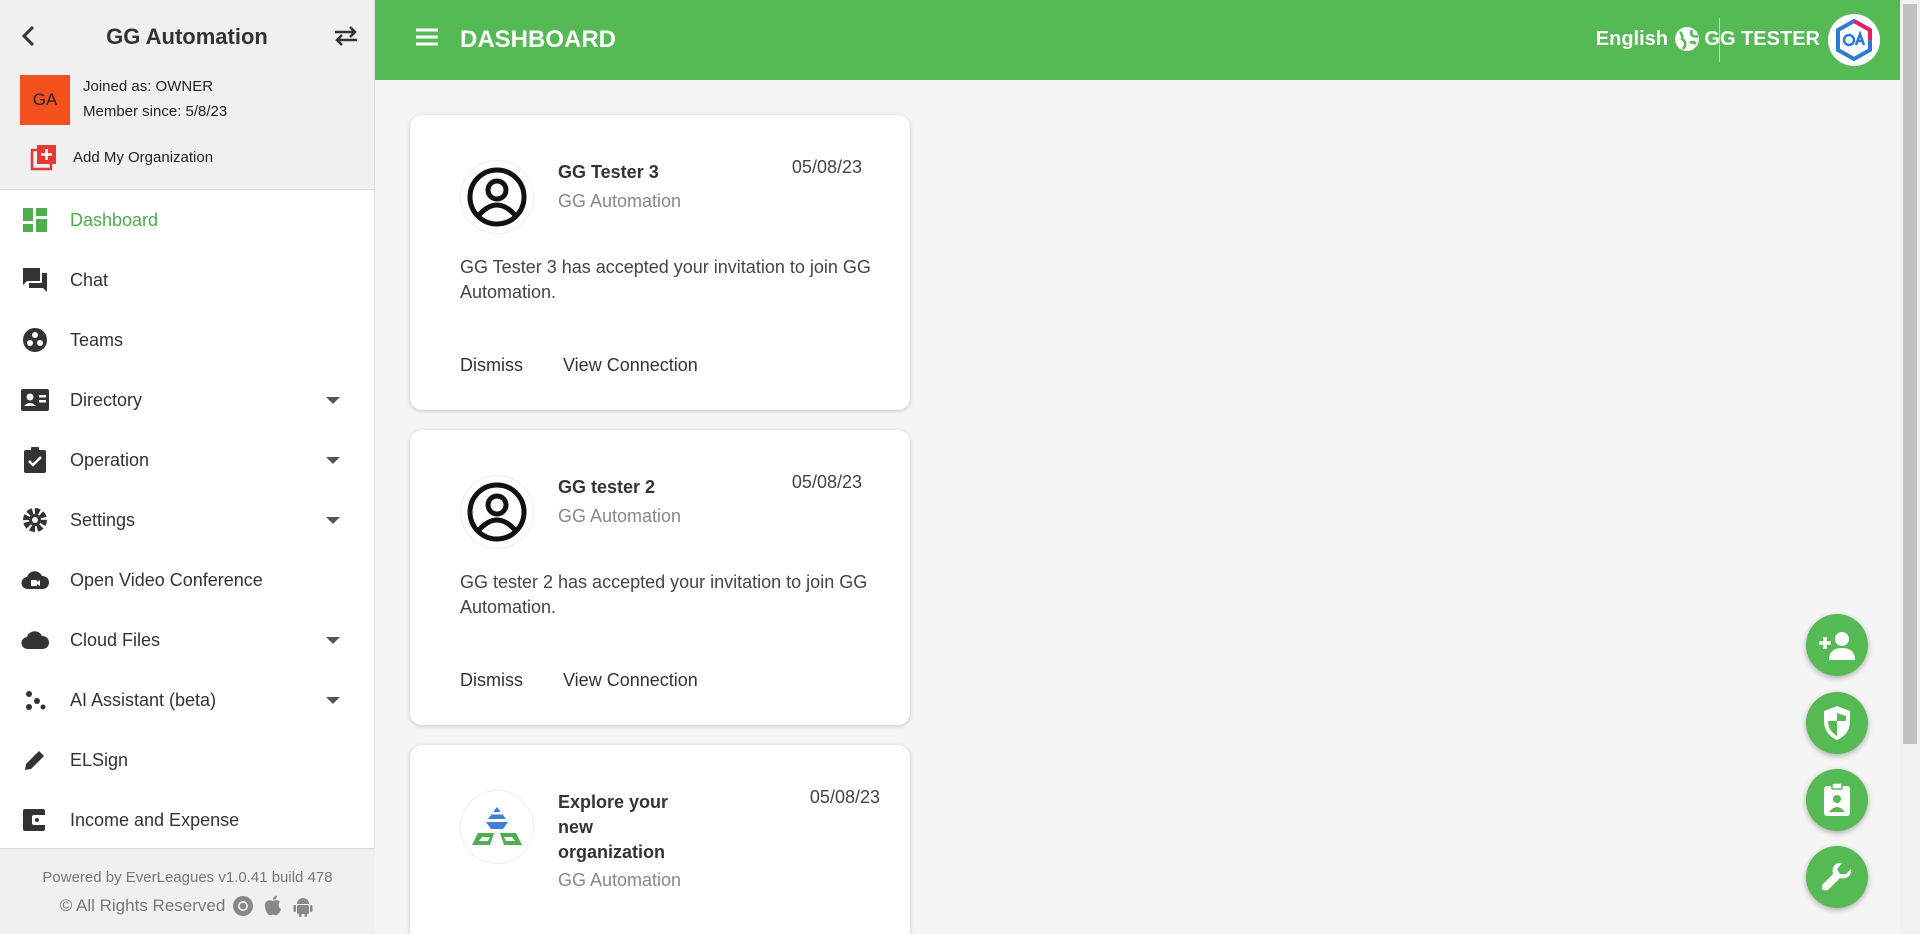 Image resolution: width=1920 pixels, height=934 pixels. Describe the element at coordinates (1910, 374) in the screenshot. I see `scrollbar-thumb` at that location.